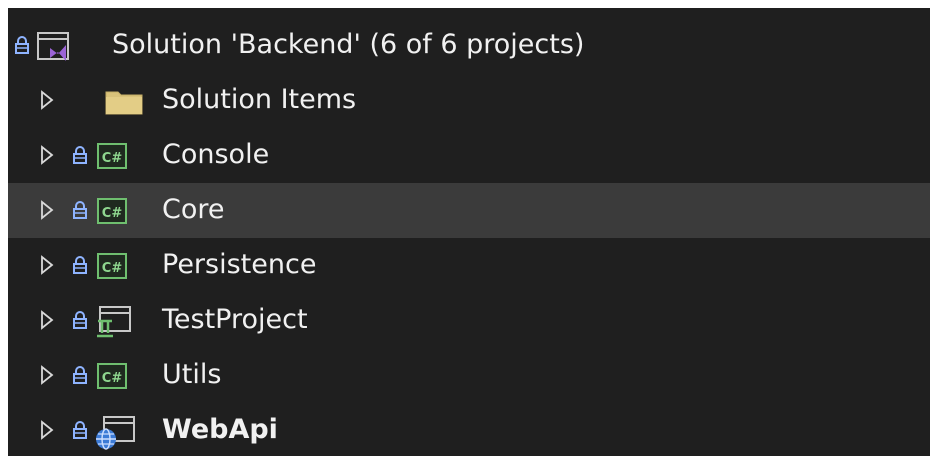  I want to click on tree-item-solution-items: Solution Items, so click(469, 100).